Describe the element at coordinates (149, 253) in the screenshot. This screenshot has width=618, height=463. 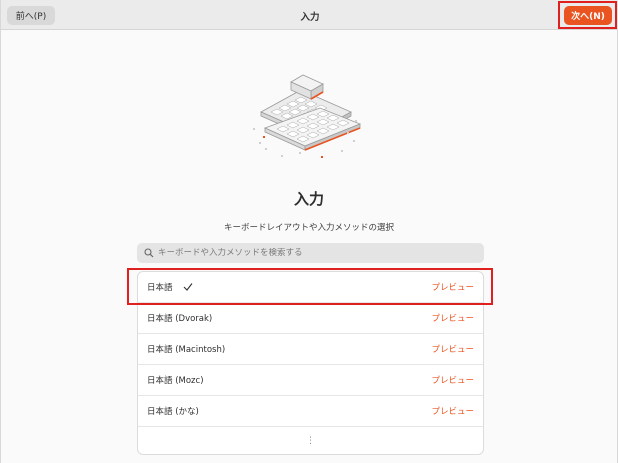
I see `search-icon` at that location.